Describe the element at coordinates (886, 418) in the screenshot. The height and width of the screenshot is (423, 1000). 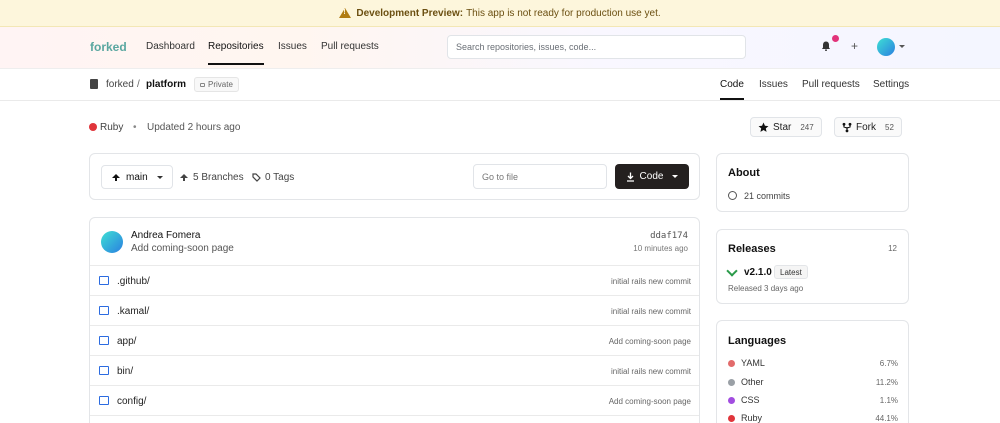
I see `language-percent: 44.1%` at that location.